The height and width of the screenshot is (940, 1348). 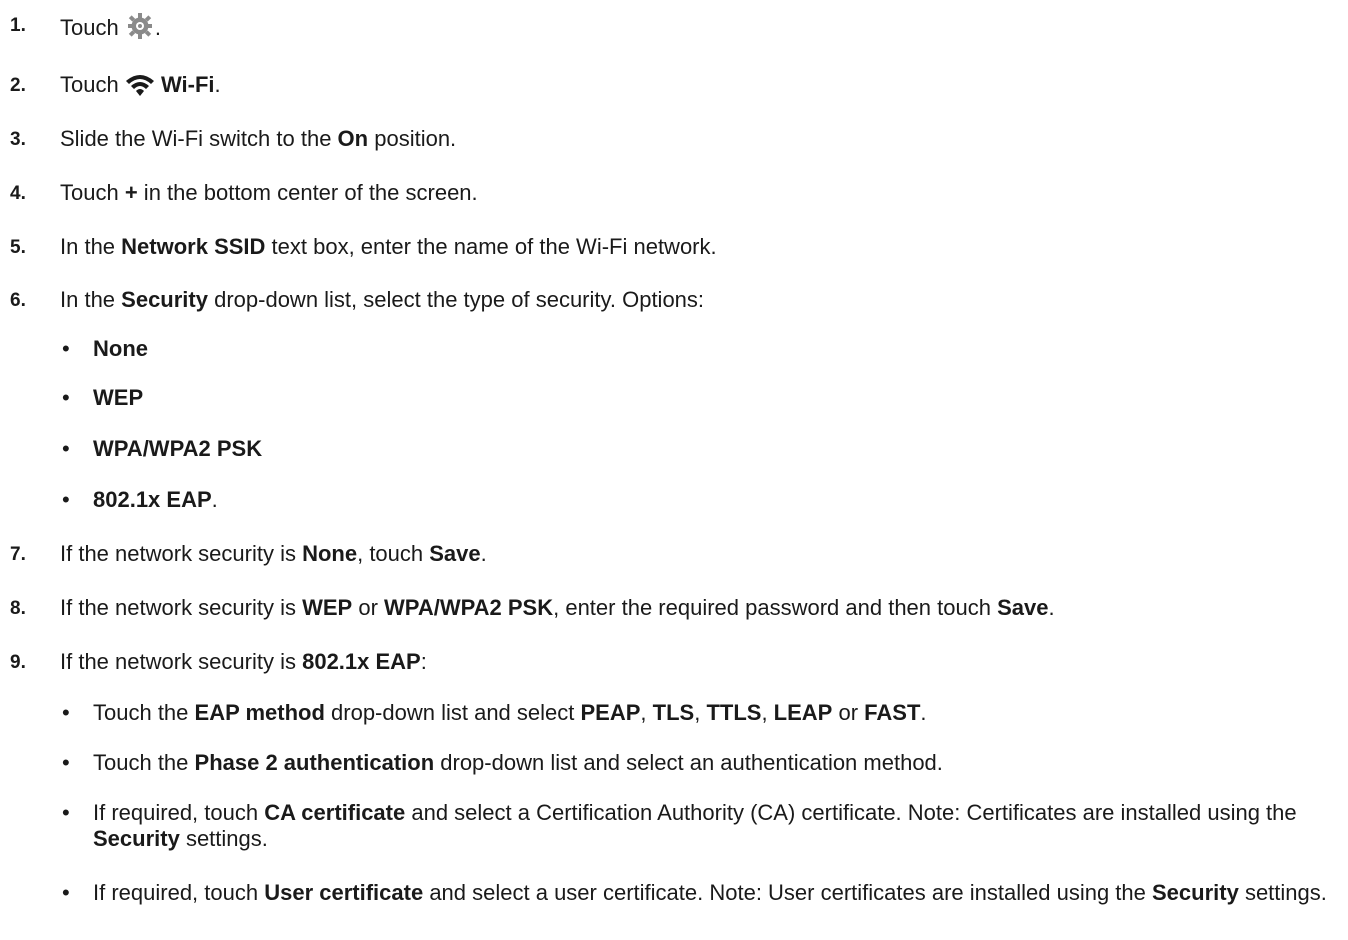 I want to click on wifi-label: Wi-Fi, so click(x=187, y=84).